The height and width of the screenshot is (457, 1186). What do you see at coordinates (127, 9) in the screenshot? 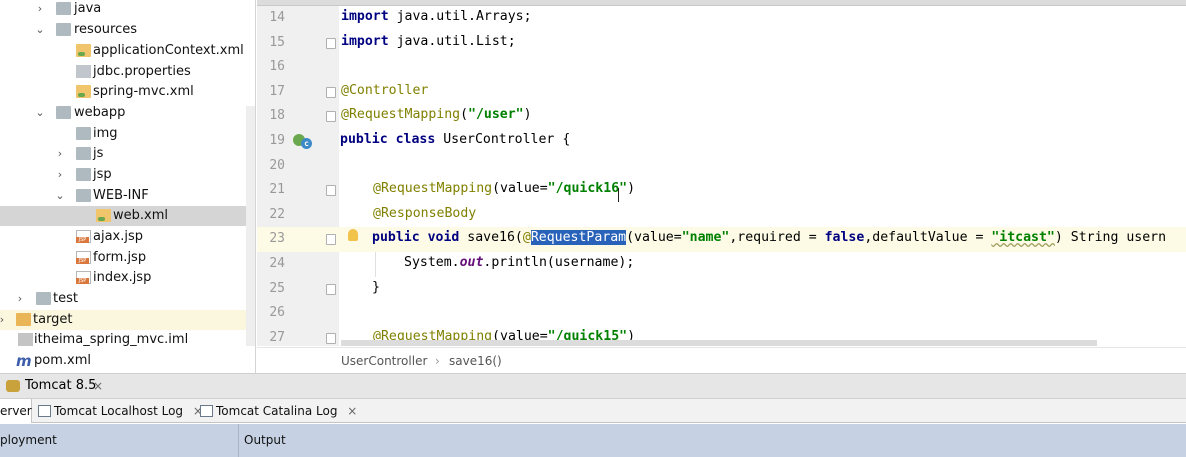
I see `tree-item-java: › java` at bounding box center [127, 9].